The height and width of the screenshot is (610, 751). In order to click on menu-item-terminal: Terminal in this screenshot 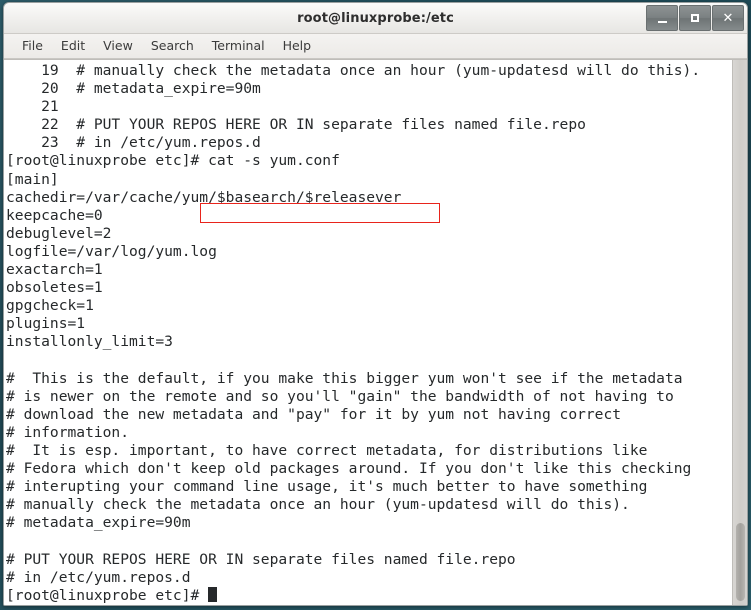, I will do `click(238, 46)`.